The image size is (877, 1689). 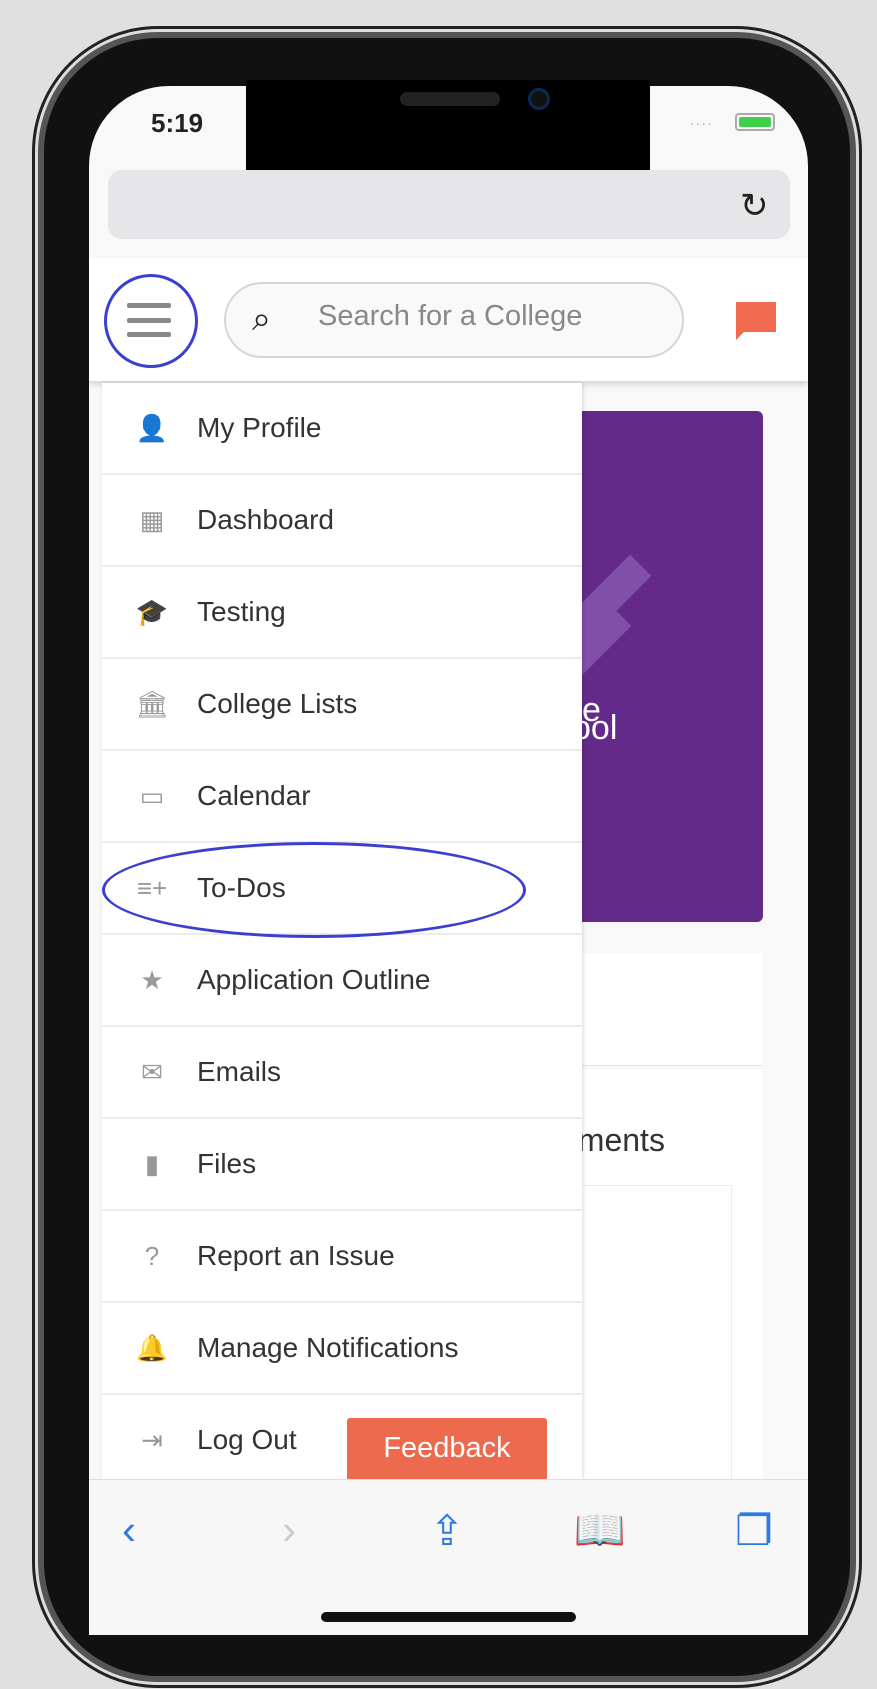 What do you see at coordinates (289, 1530) in the screenshot?
I see `forward-icon: ›` at bounding box center [289, 1530].